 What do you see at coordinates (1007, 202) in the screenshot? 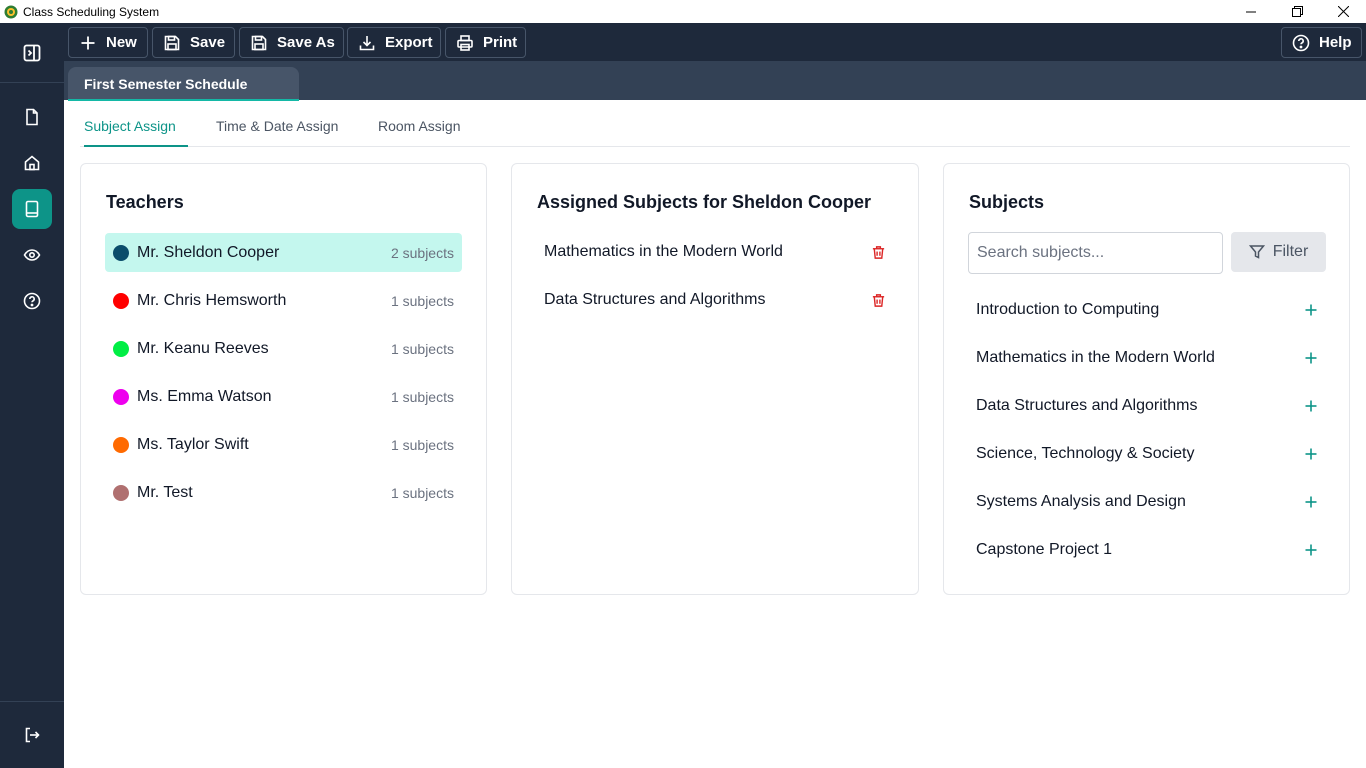
I see `subjects-panel-title: Subjects` at bounding box center [1007, 202].